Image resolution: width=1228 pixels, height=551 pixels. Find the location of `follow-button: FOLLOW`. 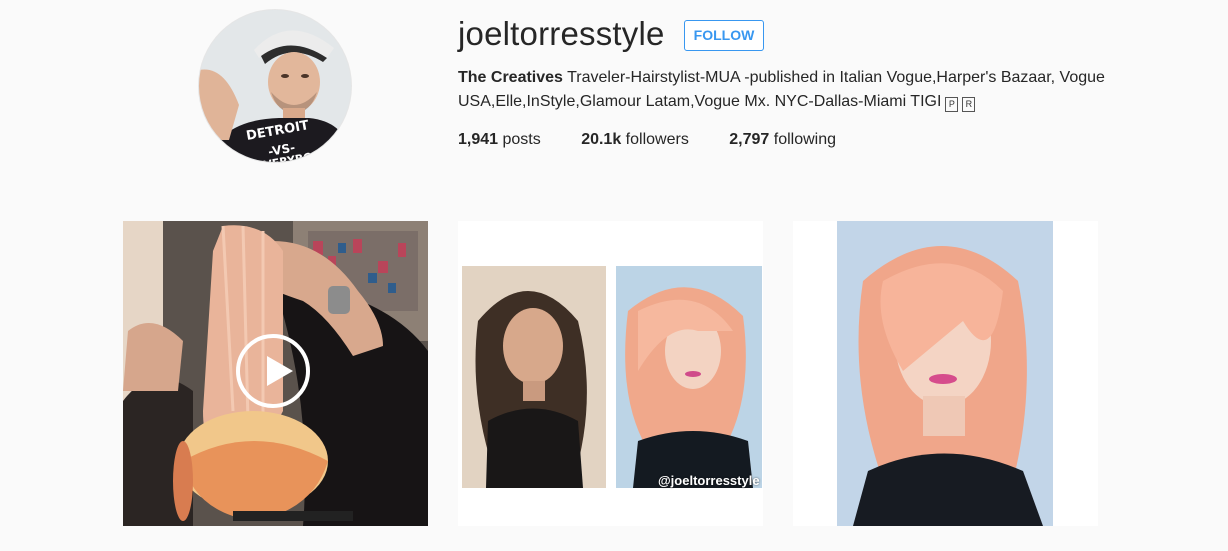

follow-button: FOLLOW is located at coordinates (724, 35).